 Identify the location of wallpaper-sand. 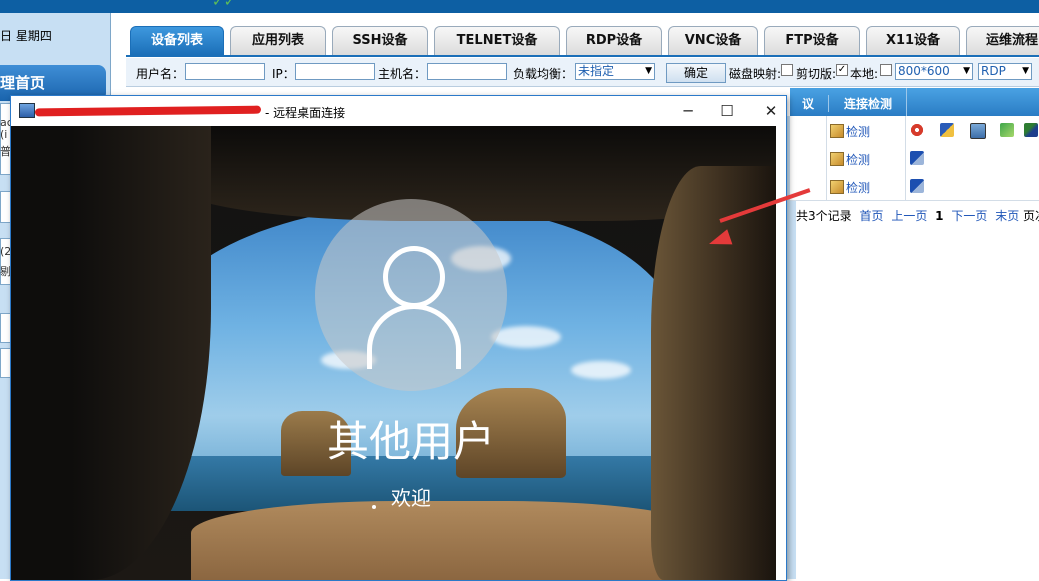
(451, 540).